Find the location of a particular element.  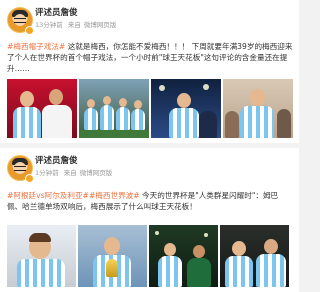

messi-night-match-photo is located at coordinates (186, 108).